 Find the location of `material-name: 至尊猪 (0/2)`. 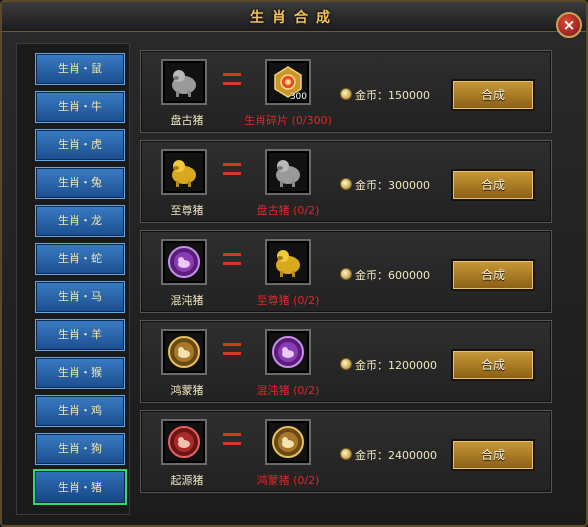

material-name: 至尊猪 (0/2) is located at coordinates (288, 300).